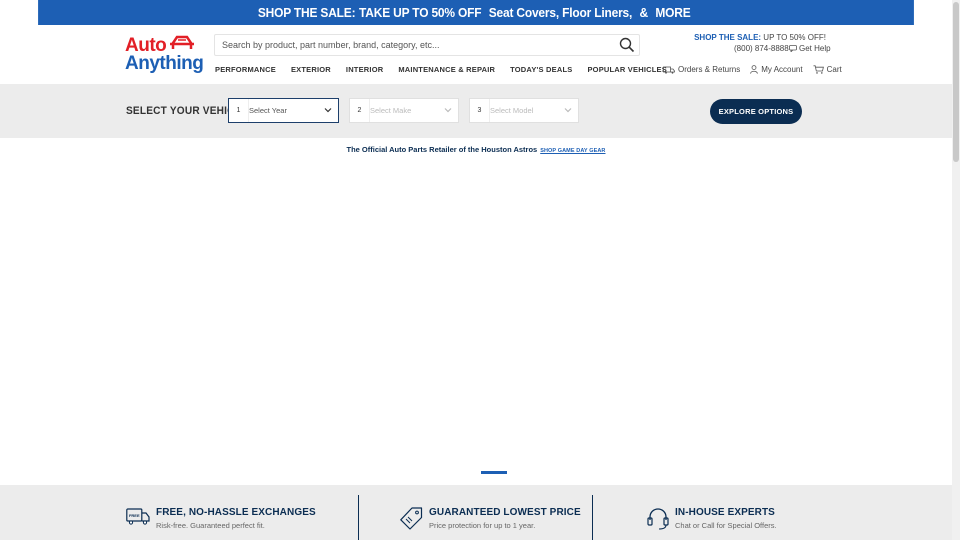 This screenshot has height=540, width=960. I want to click on free-icon-text: FREE, so click(134, 515).